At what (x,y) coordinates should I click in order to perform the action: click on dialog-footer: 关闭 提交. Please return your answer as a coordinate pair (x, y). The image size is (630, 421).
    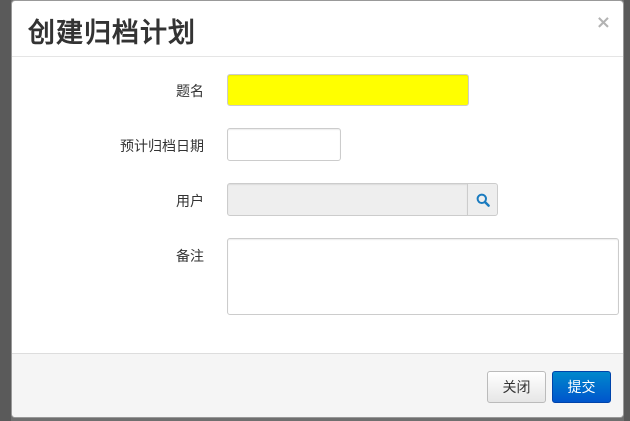
    Looking at the image, I should click on (317, 385).